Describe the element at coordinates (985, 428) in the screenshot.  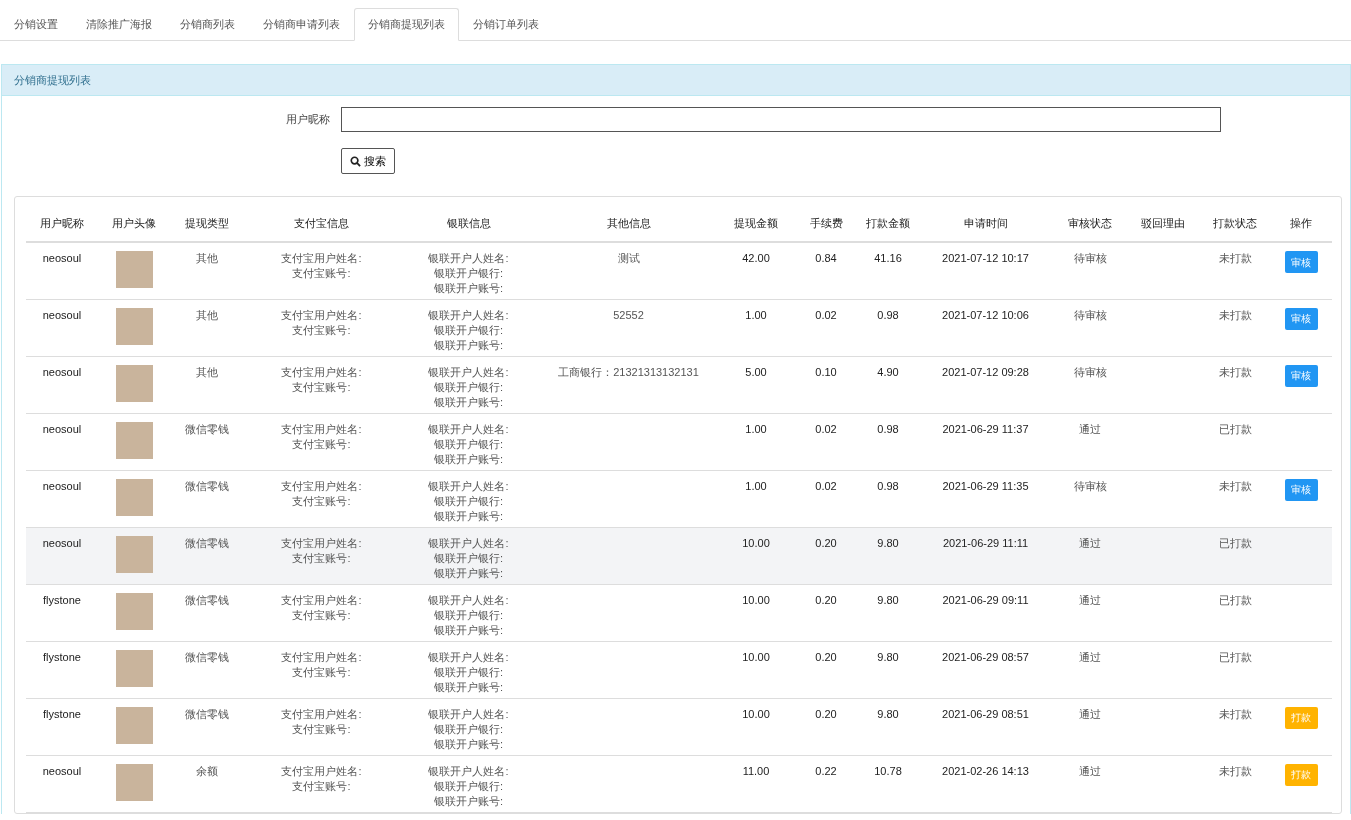
I see `time-text: 2021-06-29 11:37` at that location.